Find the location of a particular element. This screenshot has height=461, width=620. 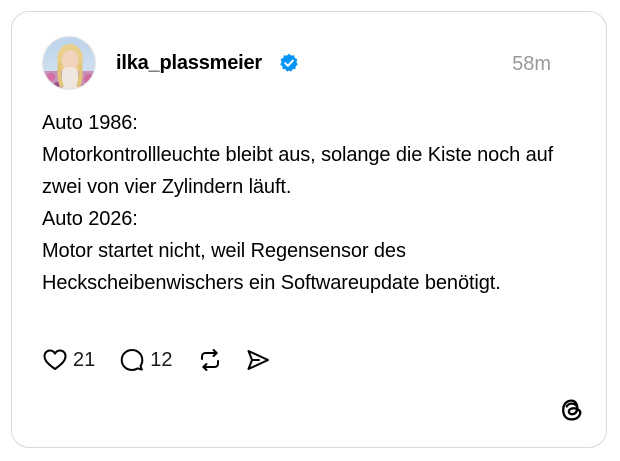

comment-icon is located at coordinates (132, 360).